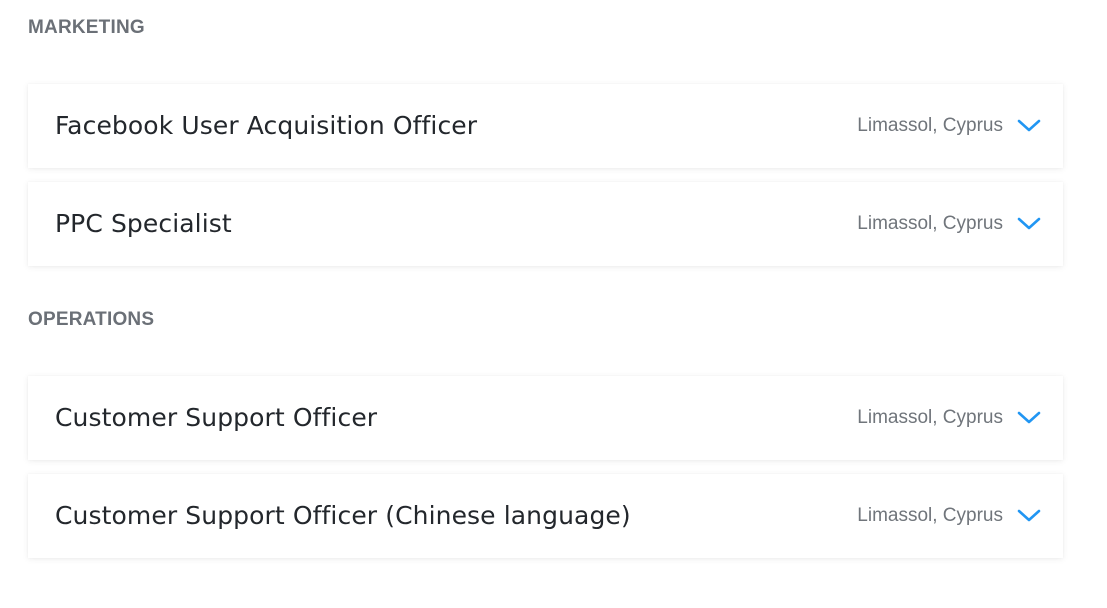 The image size is (1107, 608). I want to click on job-title: Customer Support Officer, so click(216, 417).